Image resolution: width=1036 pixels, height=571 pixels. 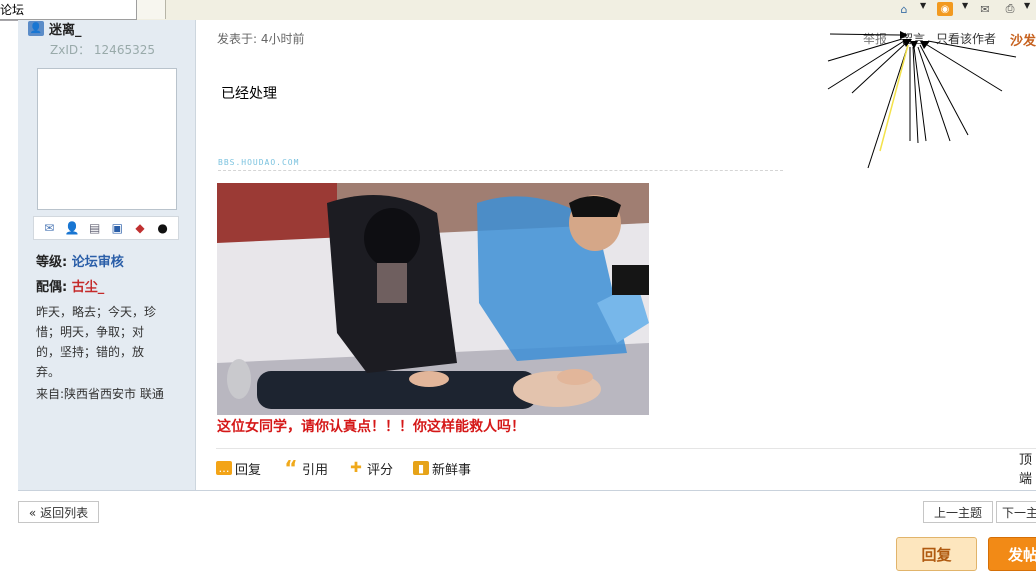 I want to click on blocks-icon: ◆, so click(x=139, y=228).